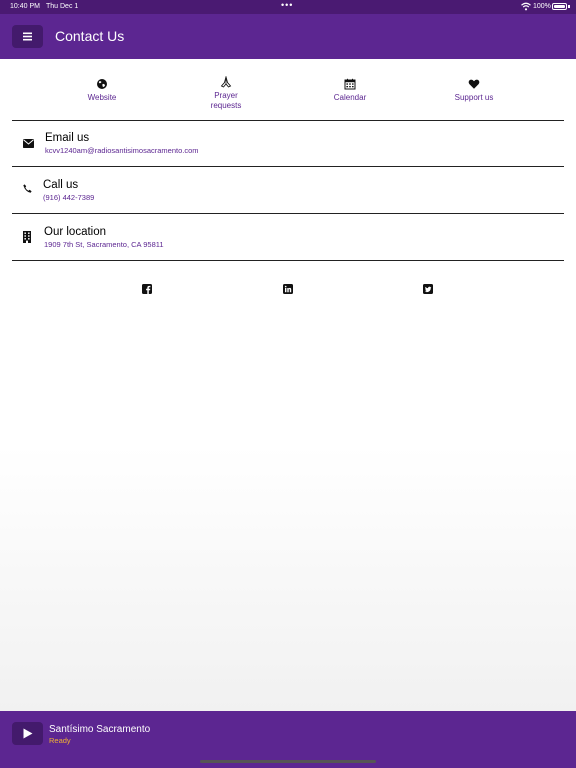  Describe the element at coordinates (288, 260) in the screenshot. I see `divider` at that location.